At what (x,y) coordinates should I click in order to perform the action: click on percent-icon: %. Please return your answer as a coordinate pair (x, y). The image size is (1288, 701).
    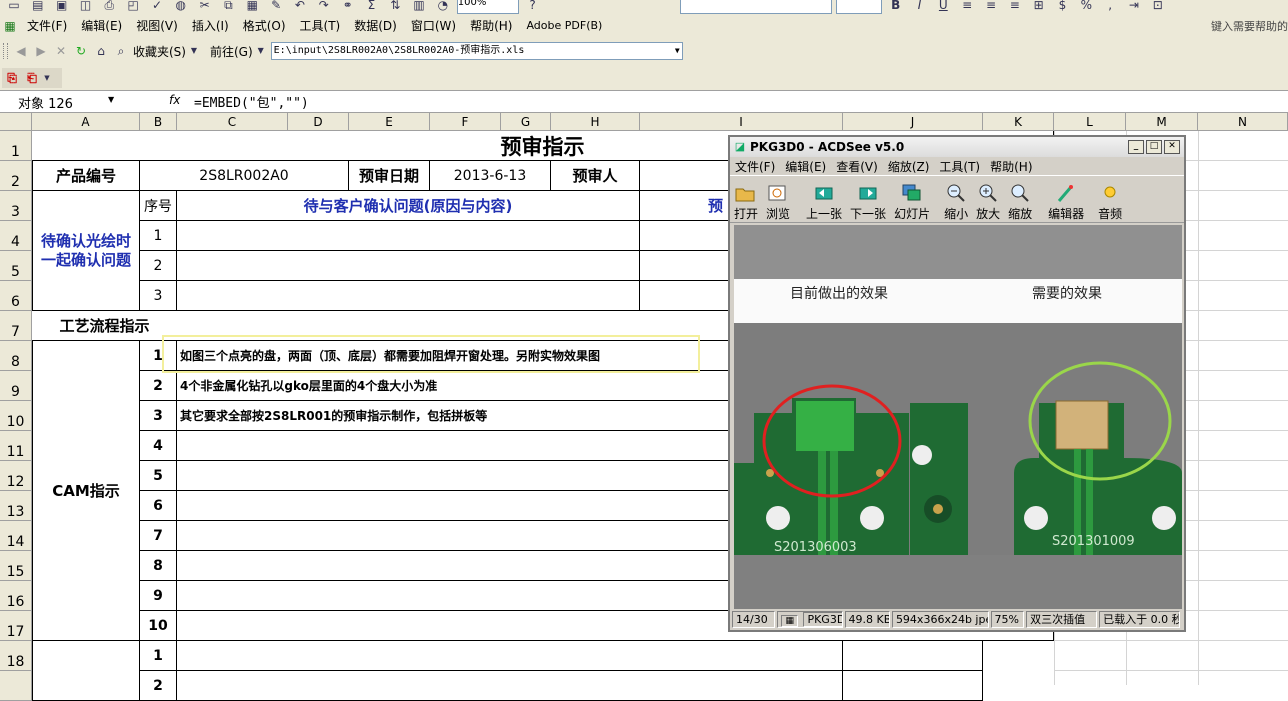
    Looking at the image, I should click on (1086, 6).